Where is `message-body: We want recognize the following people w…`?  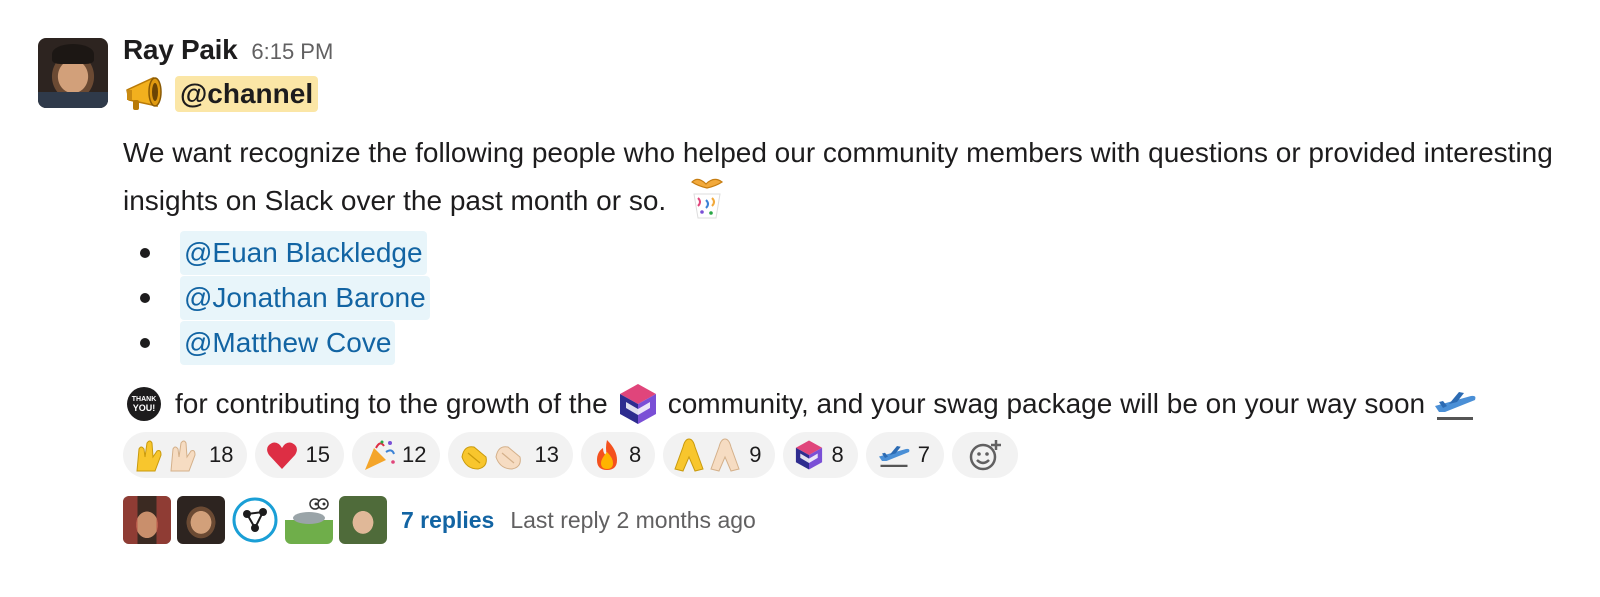
message-body: We want recognize the following people w… is located at coordinates (853, 177).